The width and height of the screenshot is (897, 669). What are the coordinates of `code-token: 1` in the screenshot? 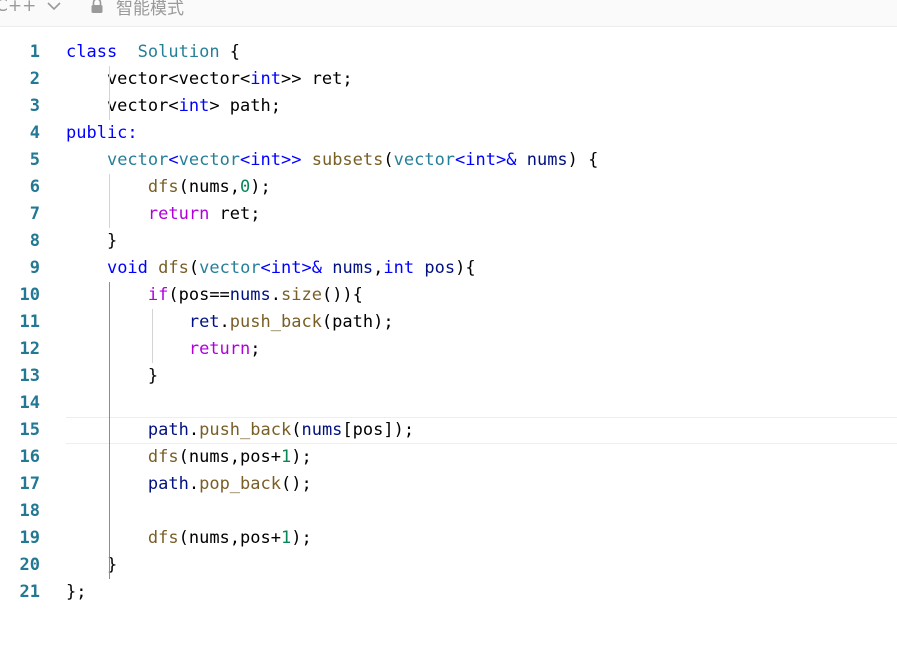 It's located at (286, 457).